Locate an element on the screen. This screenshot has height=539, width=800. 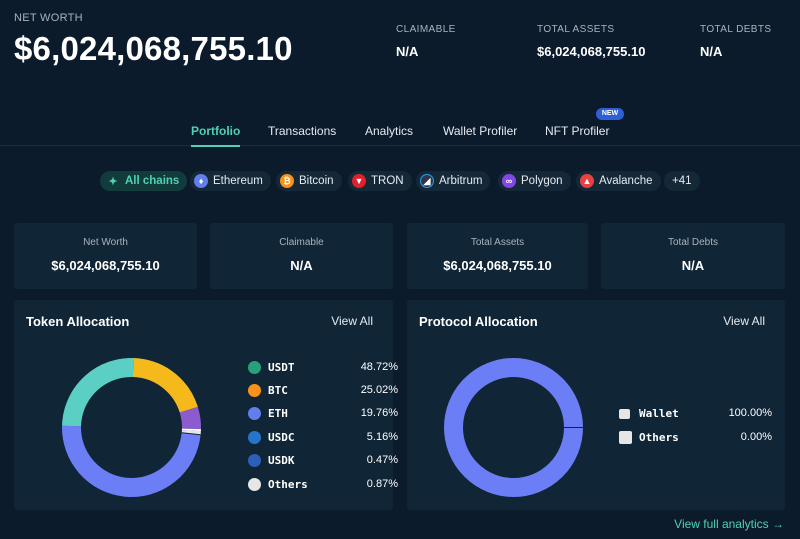
new-badge: NEW is located at coordinates (610, 114).